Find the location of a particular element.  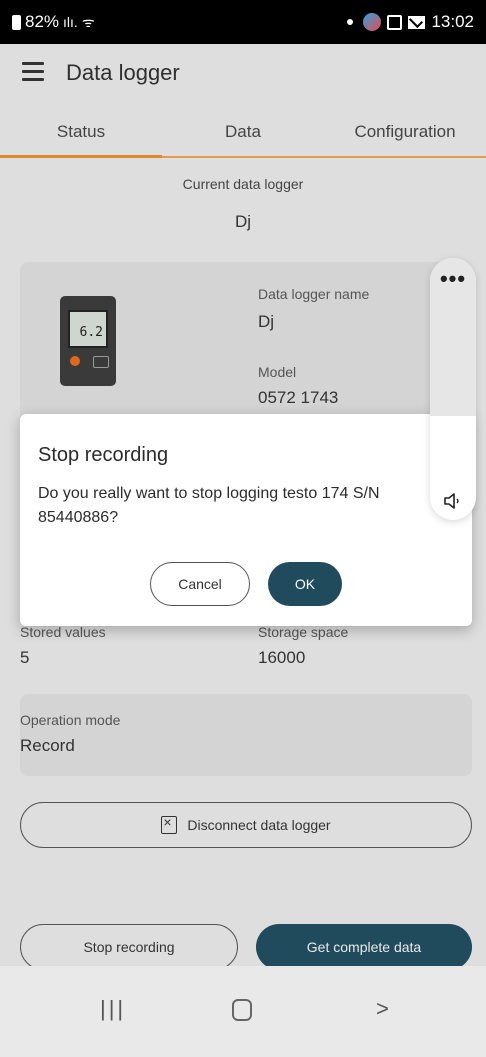

mail-icon is located at coordinates (417, 22).